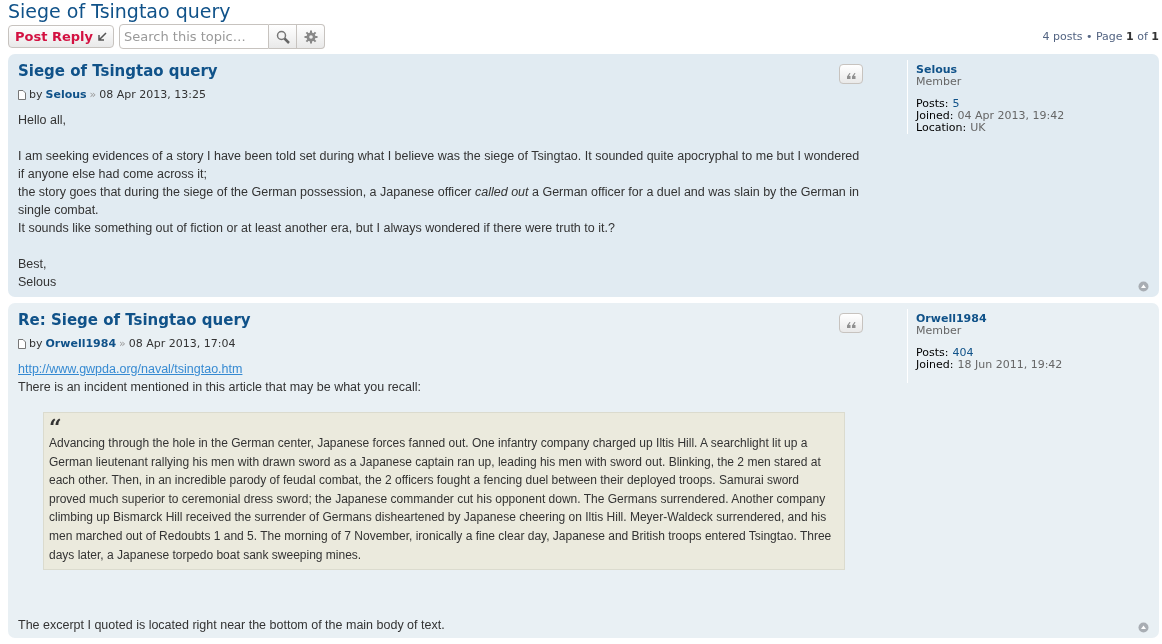  Describe the element at coordinates (1010, 365) in the screenshot. I see `field-value: 18 Jun 2011, 19:42` at that location.